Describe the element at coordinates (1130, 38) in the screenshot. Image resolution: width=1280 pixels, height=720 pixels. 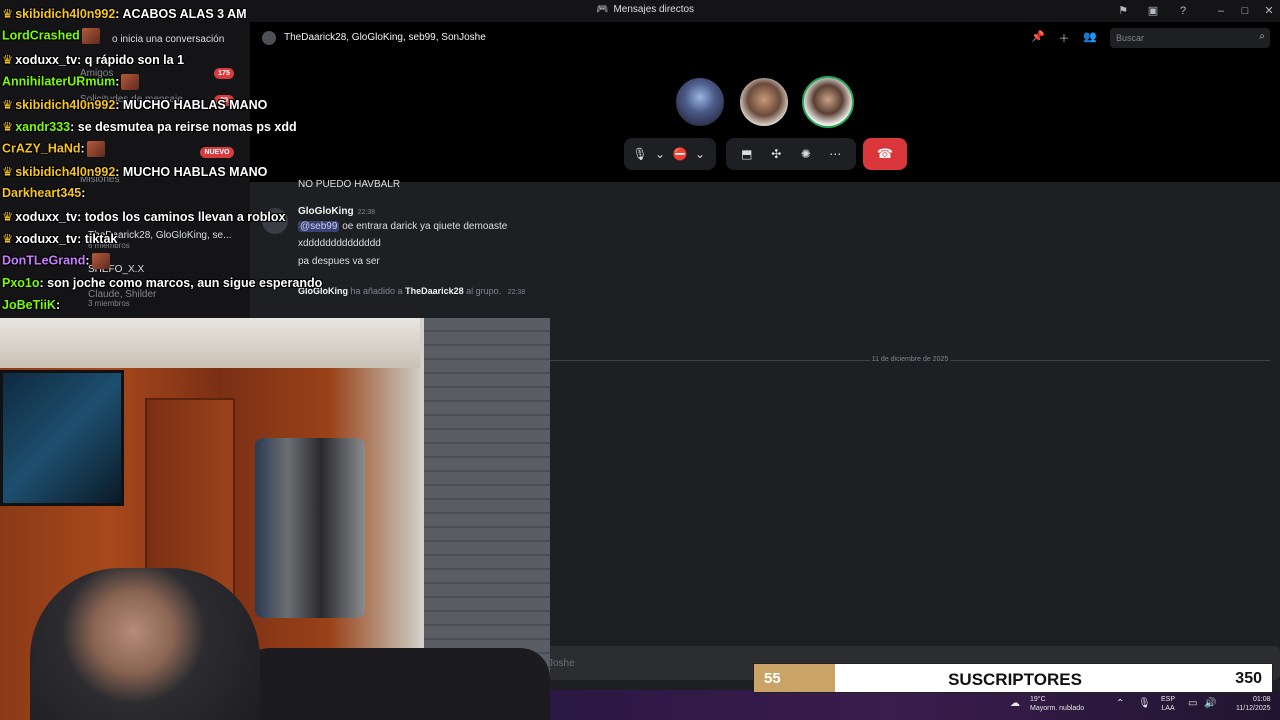
I see `search-placeholder: Buscar` at that location.